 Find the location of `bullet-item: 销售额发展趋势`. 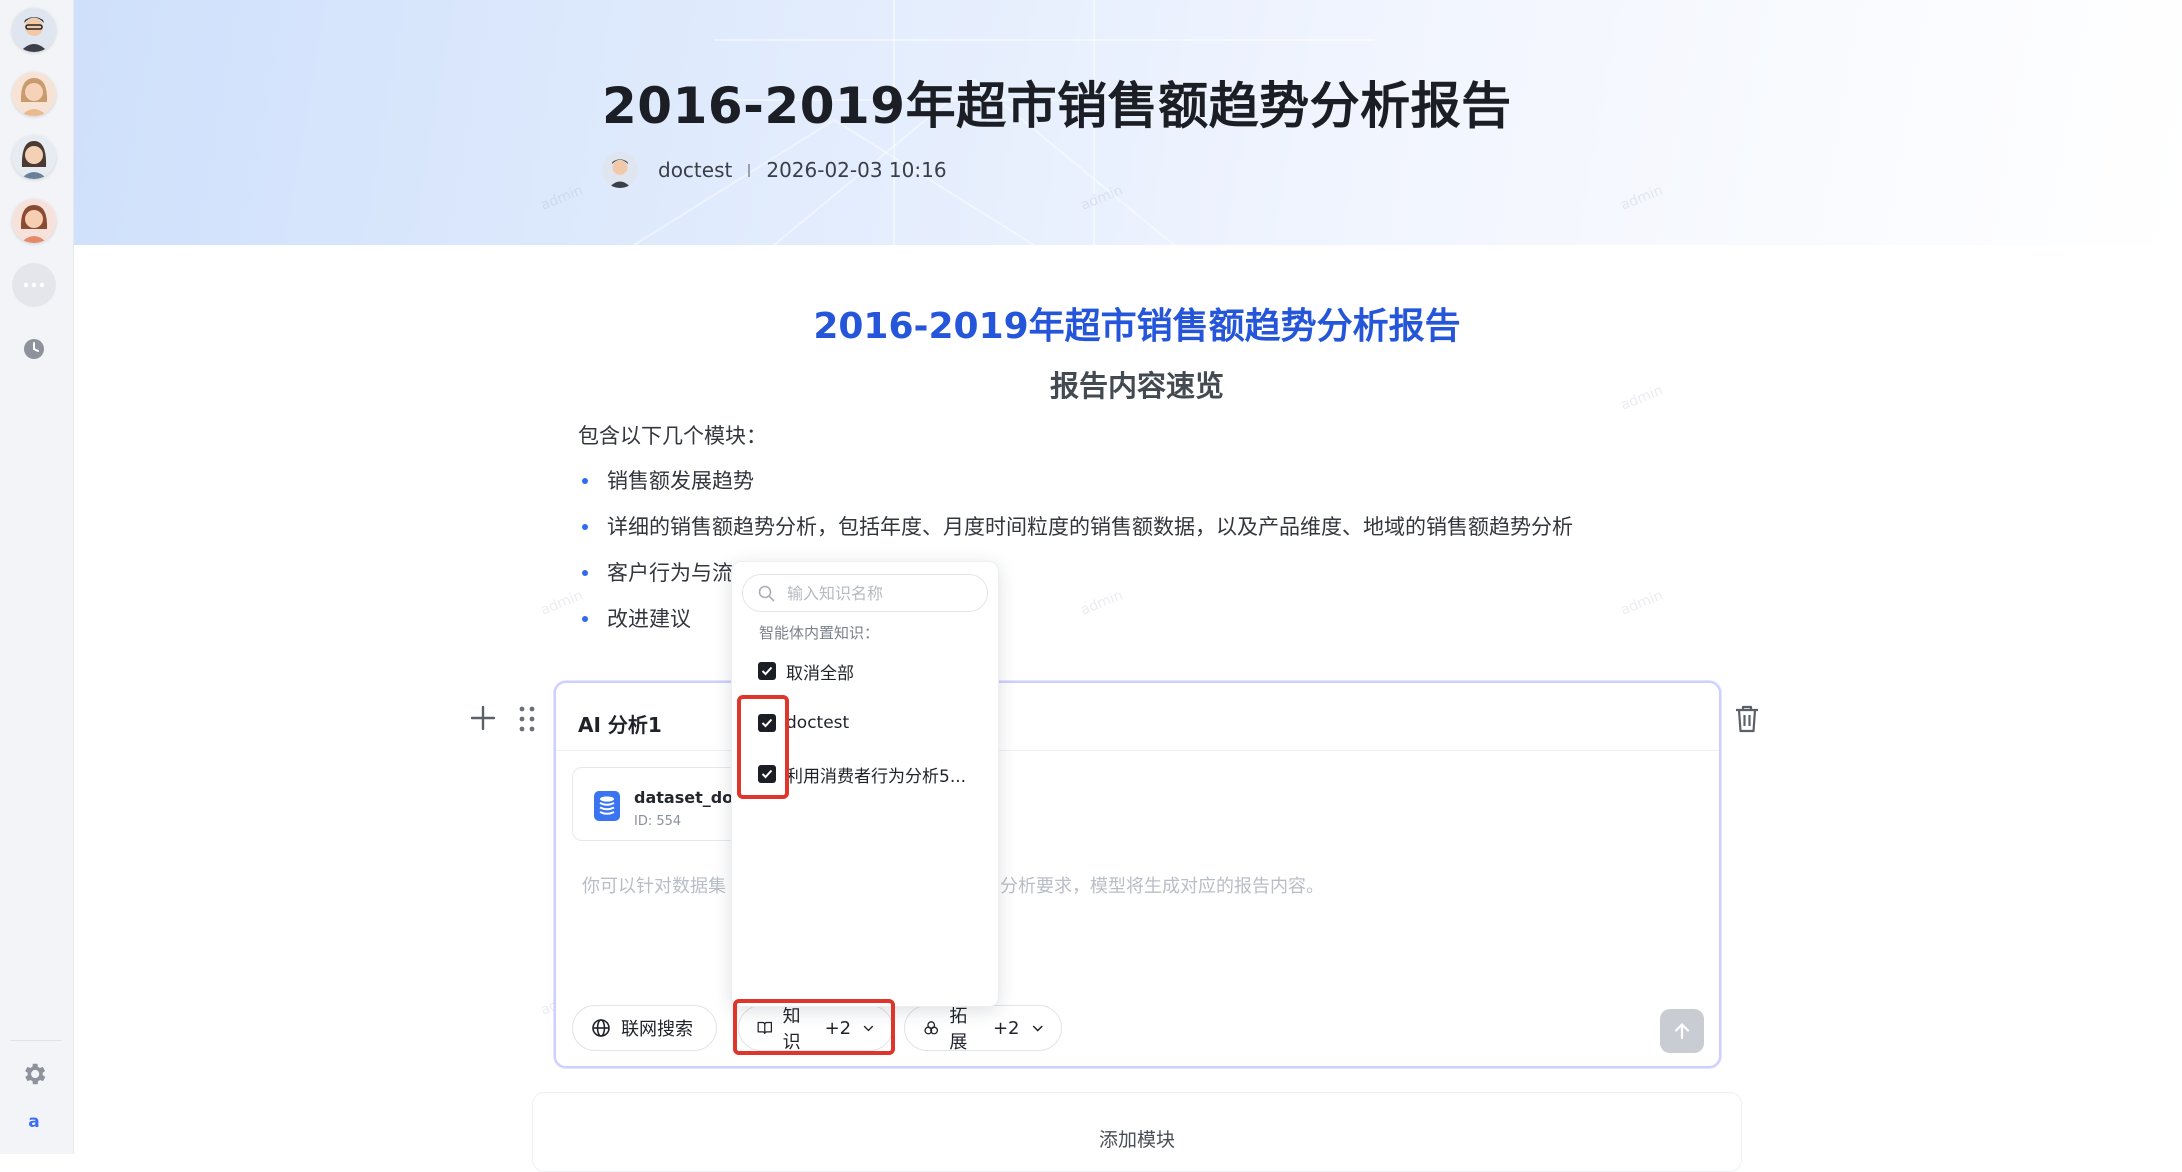

bullet-item: 销售额发展趋势 is located at coordinates (1075, 487).